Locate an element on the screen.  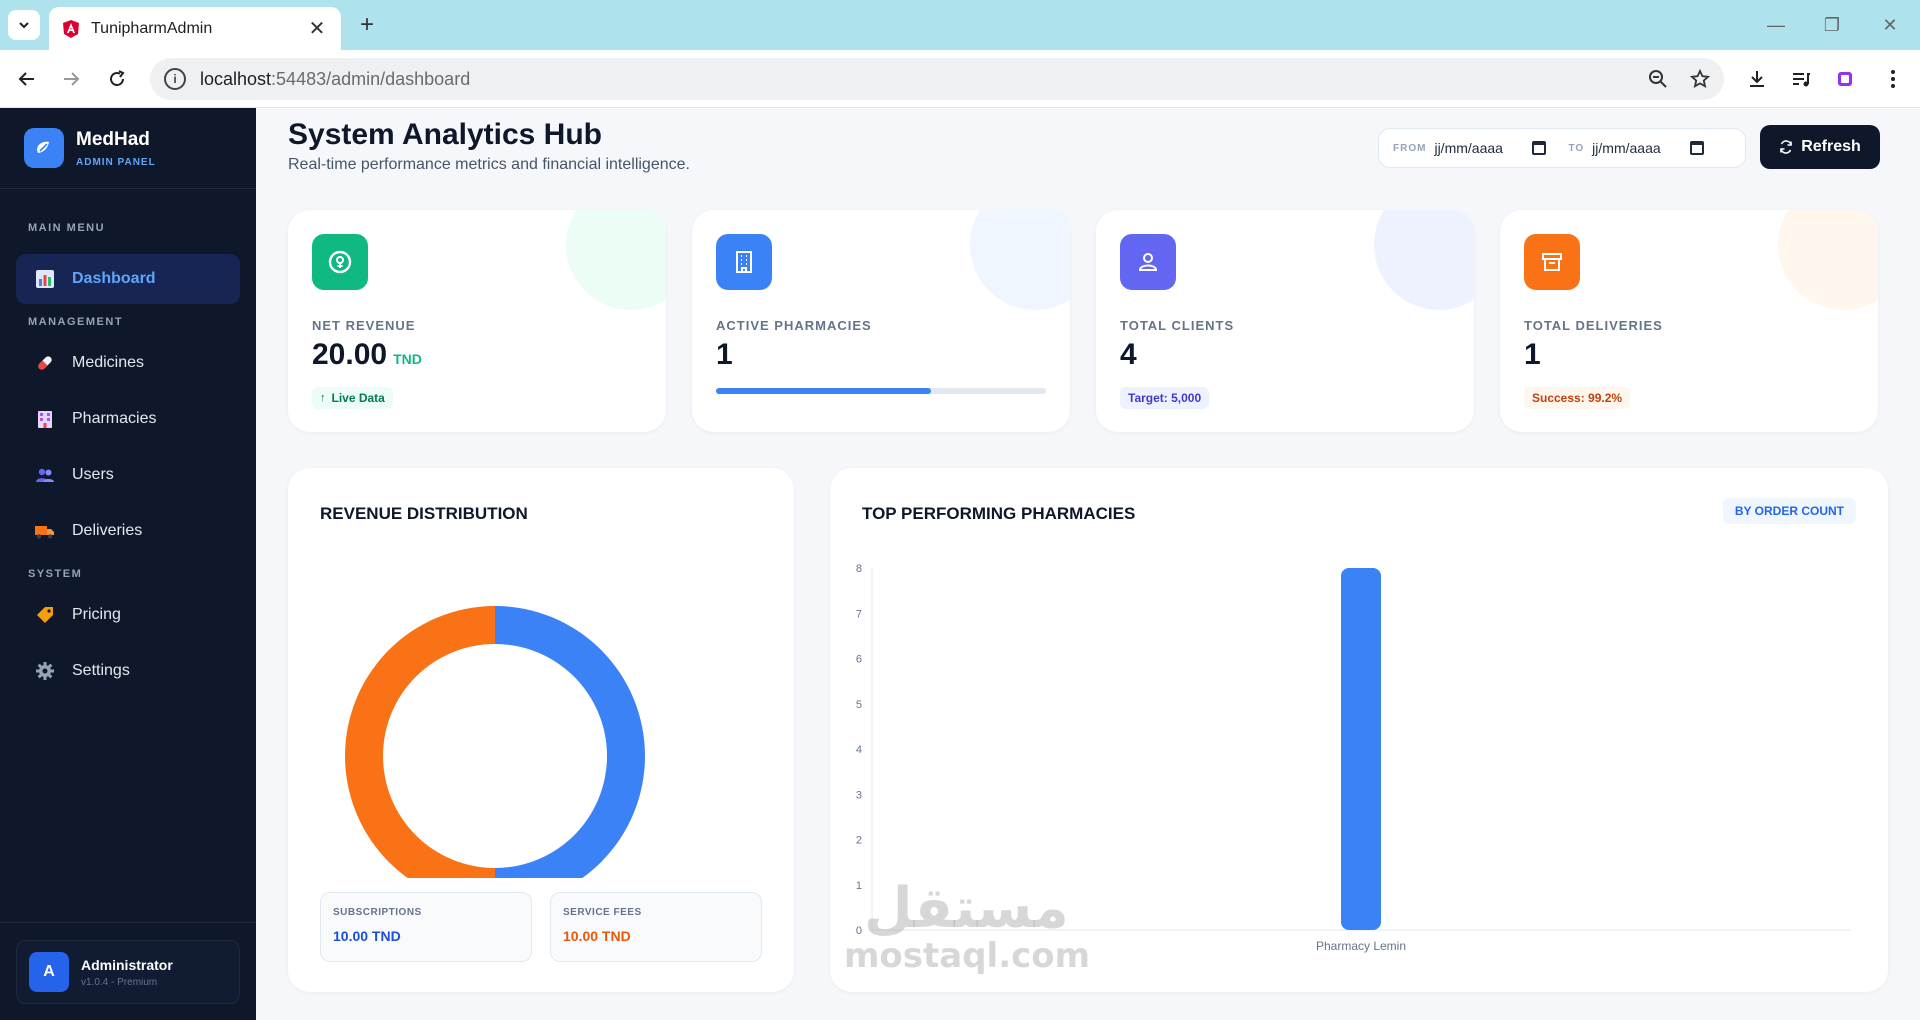
revenue-icon is located at coordinates (340, 262).